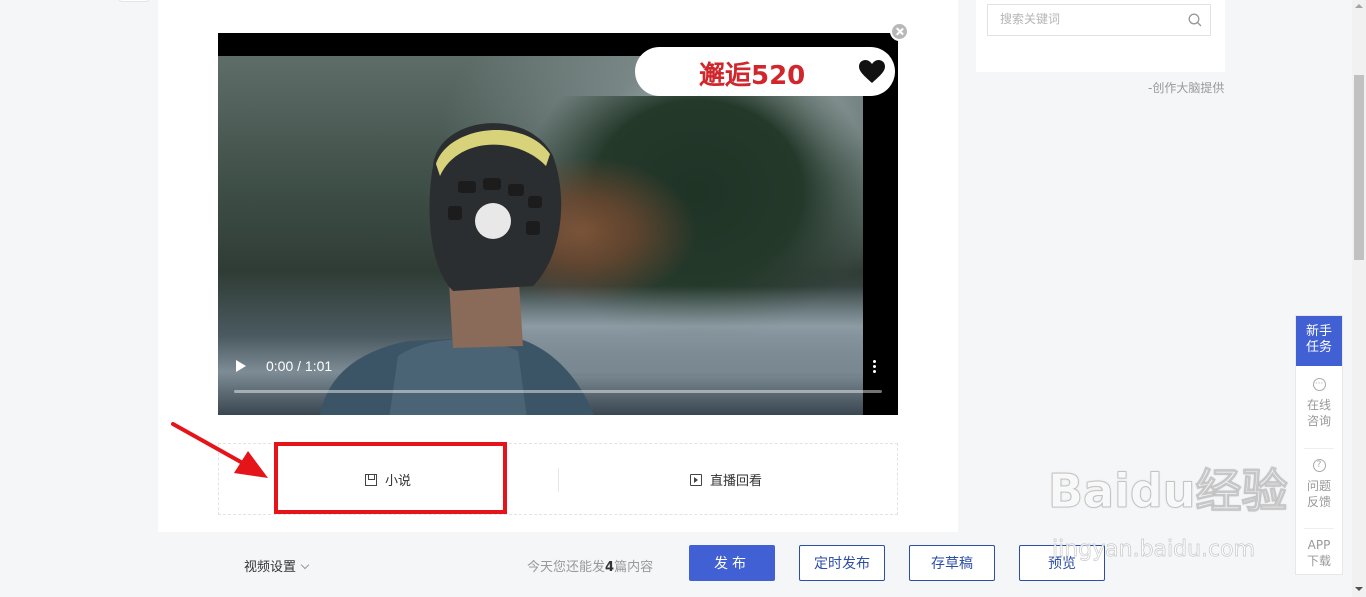  I want to click on heart-icon, so click(872, 71).